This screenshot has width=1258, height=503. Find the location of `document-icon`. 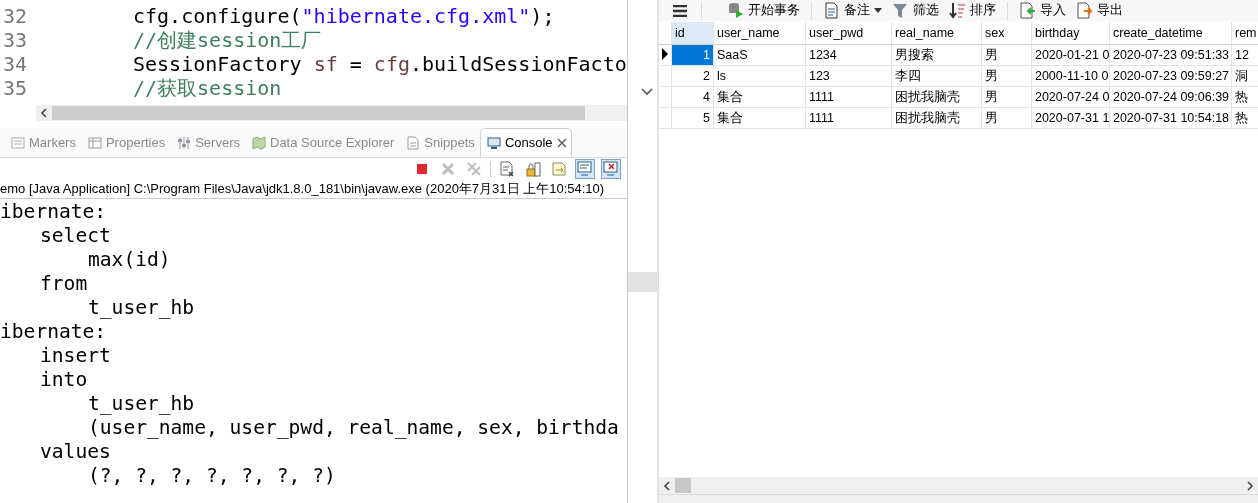

document-icon is located at coordinates (413, 142).